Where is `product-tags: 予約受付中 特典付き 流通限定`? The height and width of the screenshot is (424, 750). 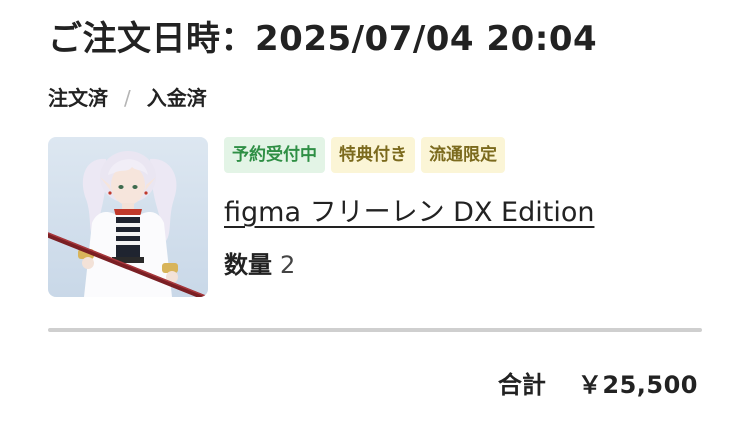 product-tags: 予約受付中 特典付き 流通限定 is located at coordinates (364, 155).